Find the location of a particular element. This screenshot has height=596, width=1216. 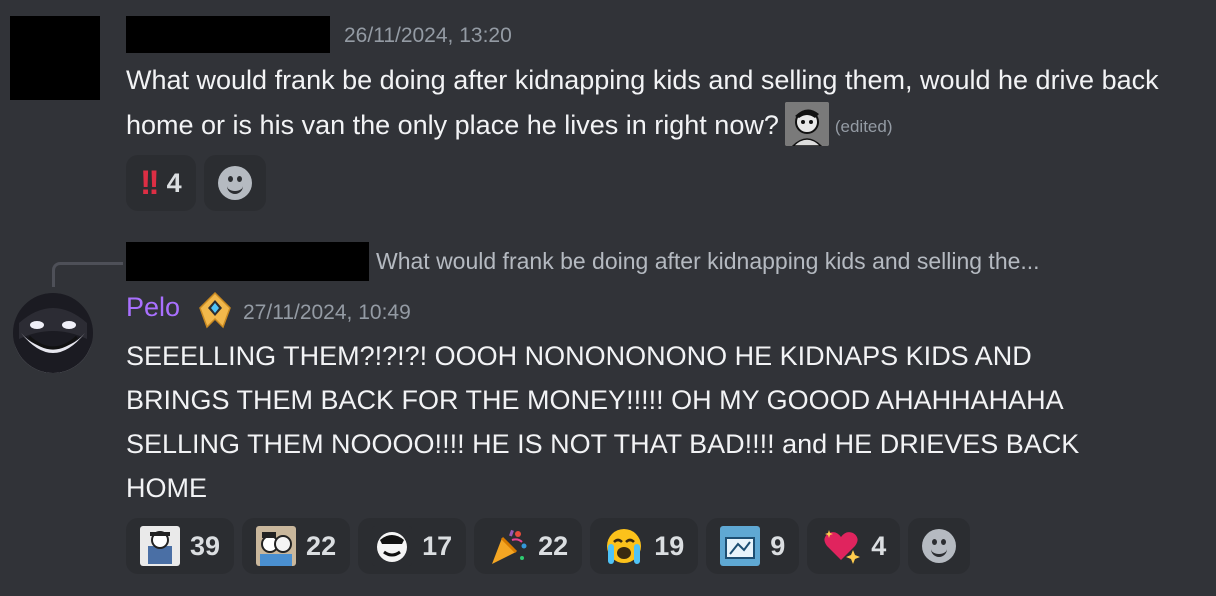

custom-character-4-icon is located at coordinates (740, 546).